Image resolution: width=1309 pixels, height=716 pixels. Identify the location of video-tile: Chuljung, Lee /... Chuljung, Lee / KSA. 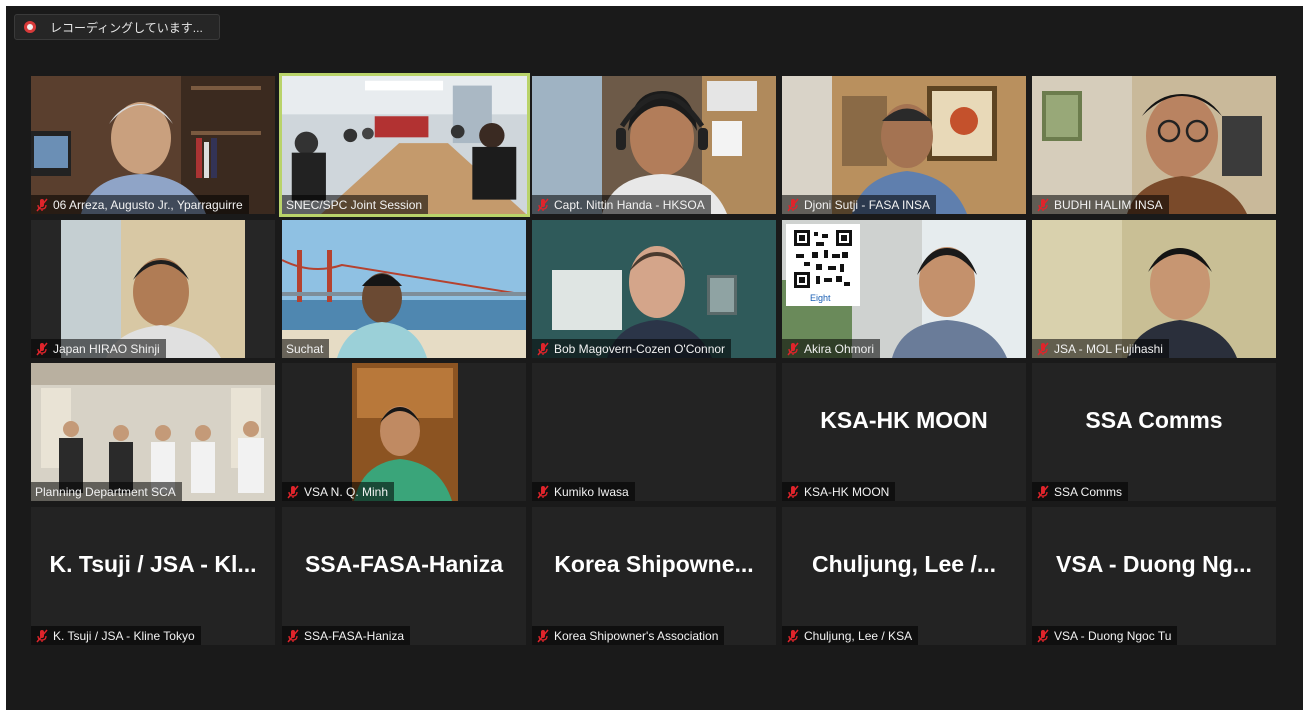
(904, 576).